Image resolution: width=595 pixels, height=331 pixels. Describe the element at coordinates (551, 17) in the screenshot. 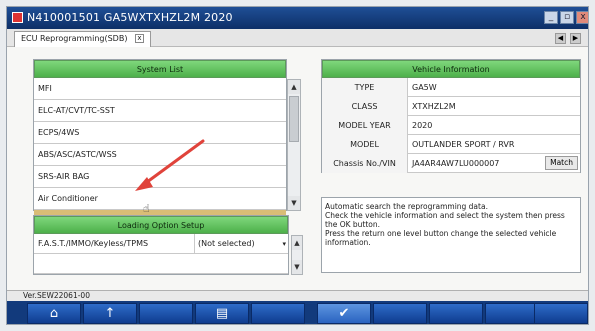

I see `minimize-icon: _` at that location.